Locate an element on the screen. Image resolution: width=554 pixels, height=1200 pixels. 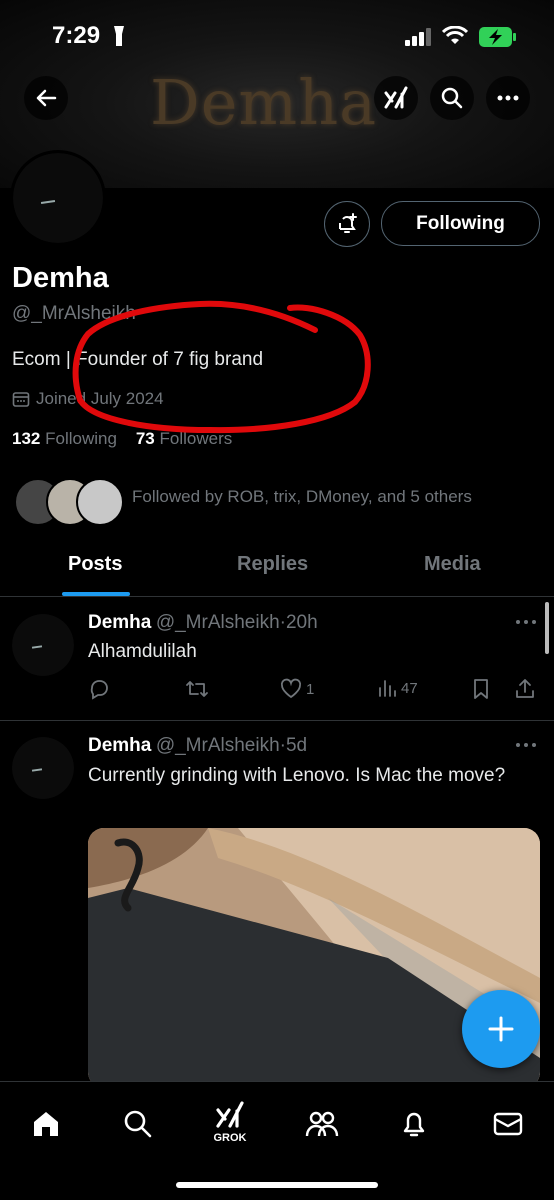
mail-icon is located at coordinates (508, 1124).